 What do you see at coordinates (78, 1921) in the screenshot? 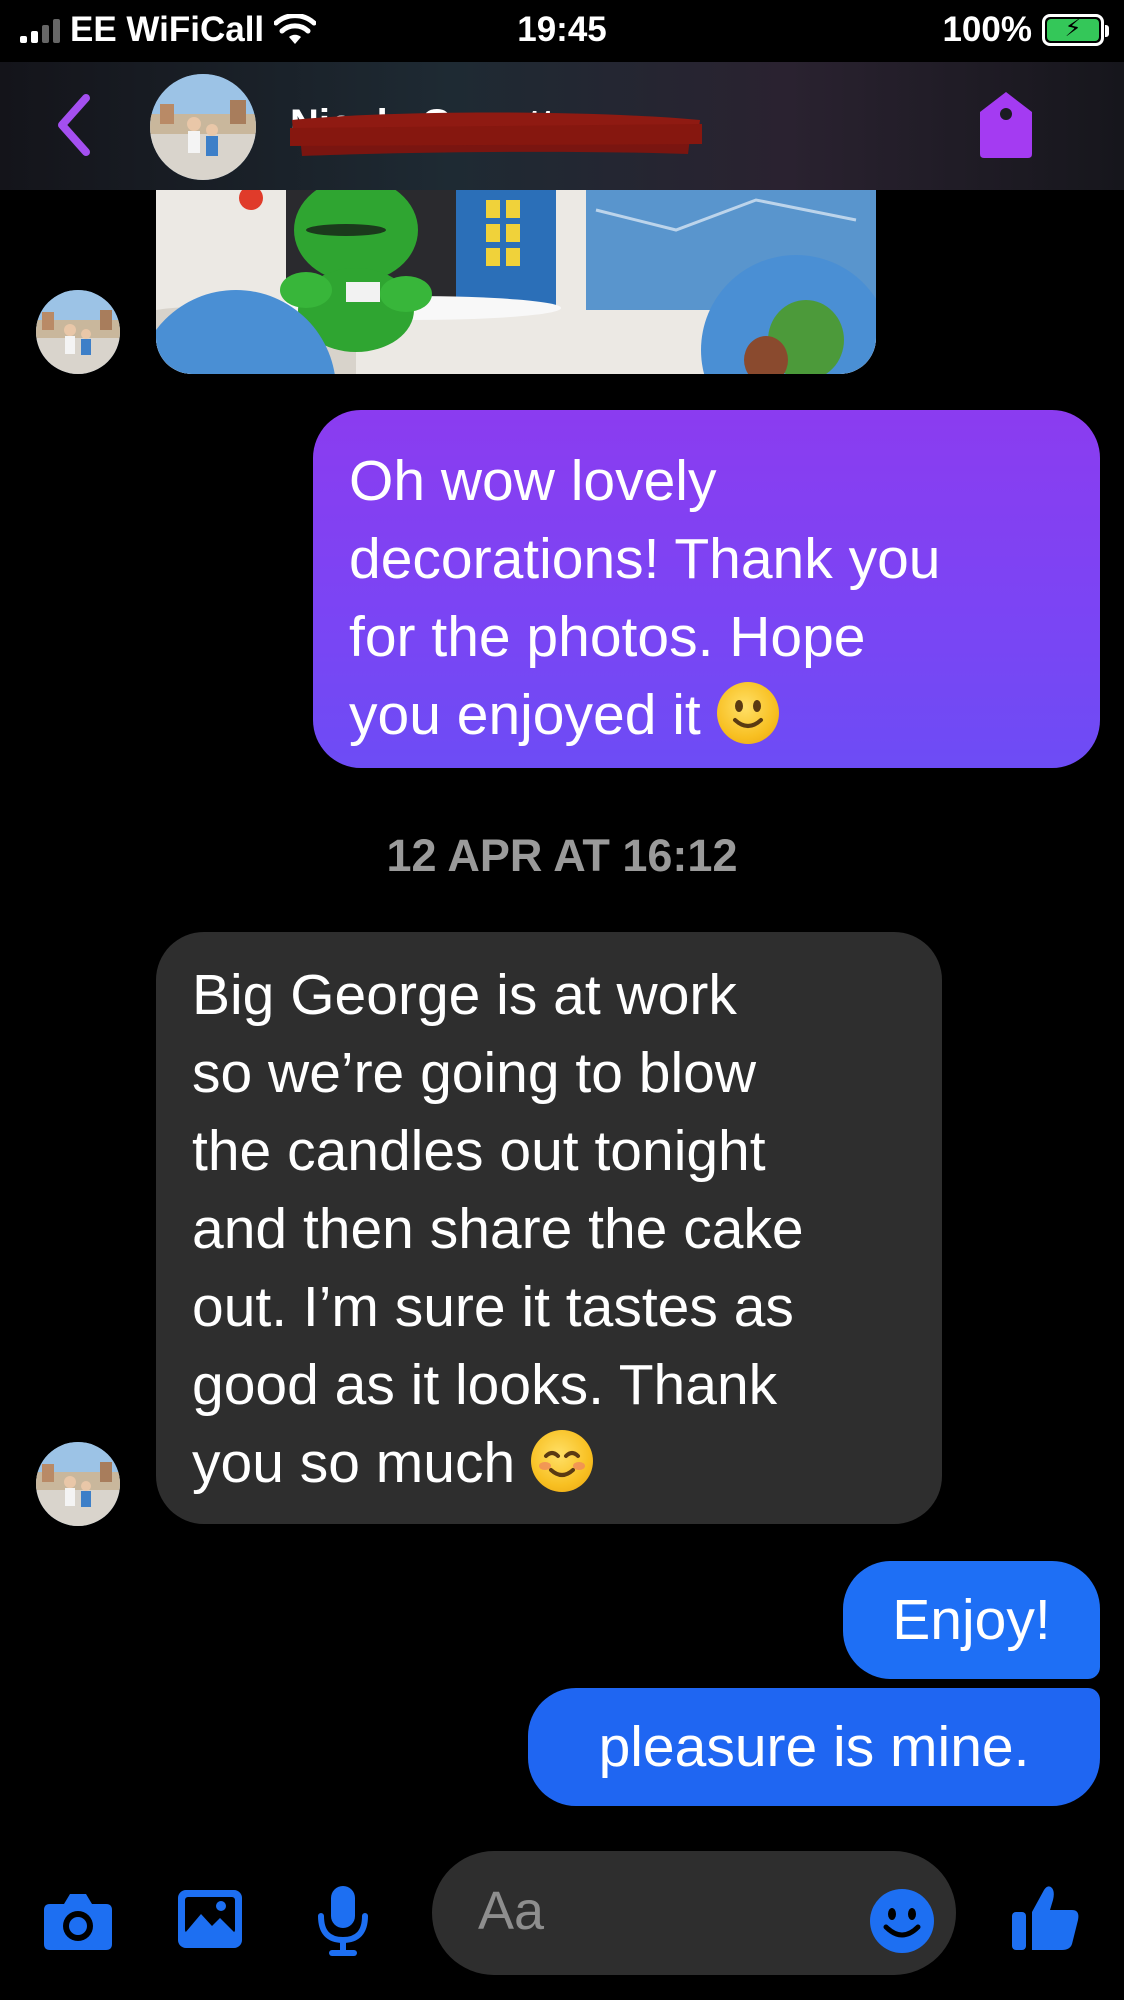
I see `camera-icon` at bounding box center [78, 1921].